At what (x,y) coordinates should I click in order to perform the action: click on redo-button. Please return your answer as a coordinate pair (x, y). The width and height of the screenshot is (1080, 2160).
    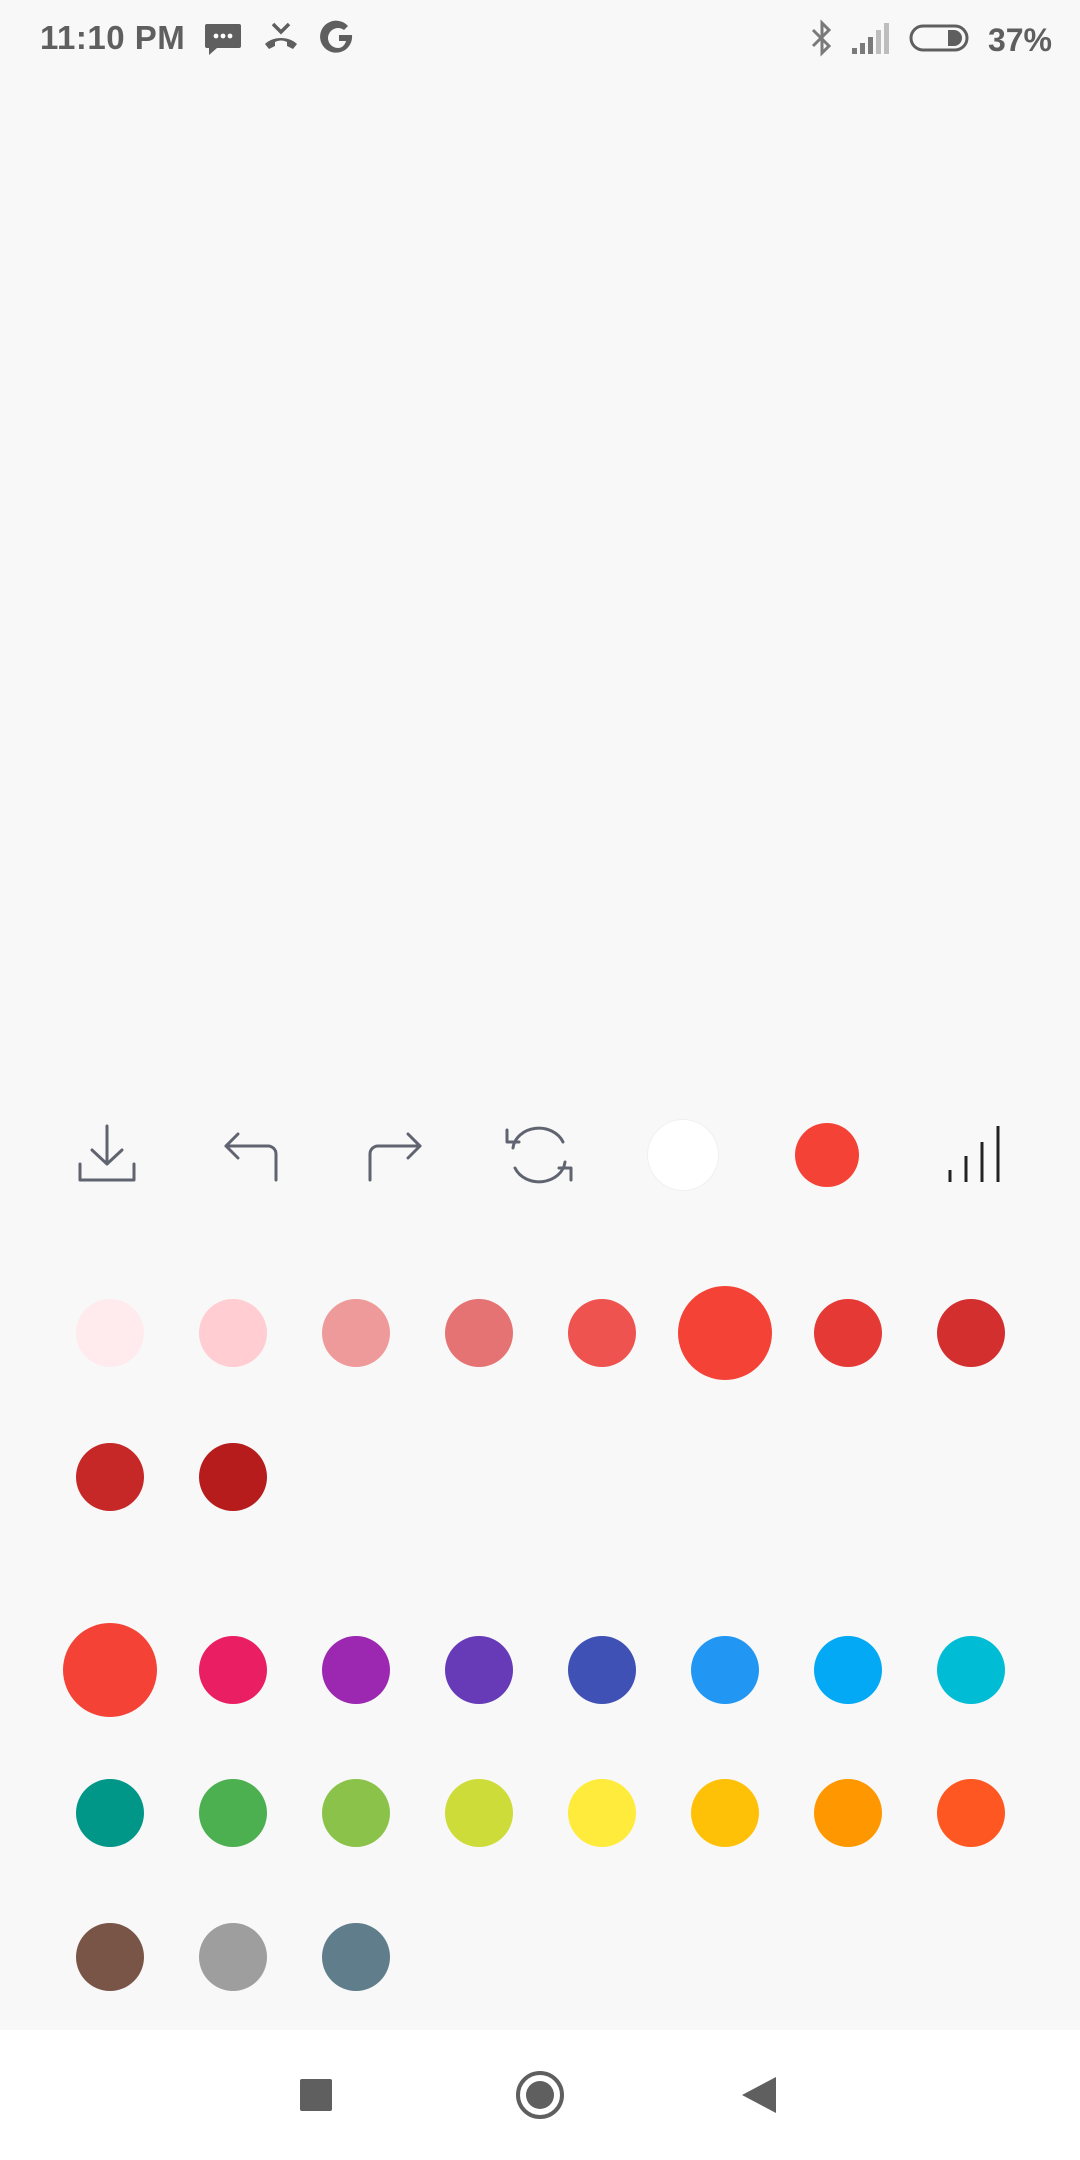
    Looking at the image, I should click on (395, 1155).